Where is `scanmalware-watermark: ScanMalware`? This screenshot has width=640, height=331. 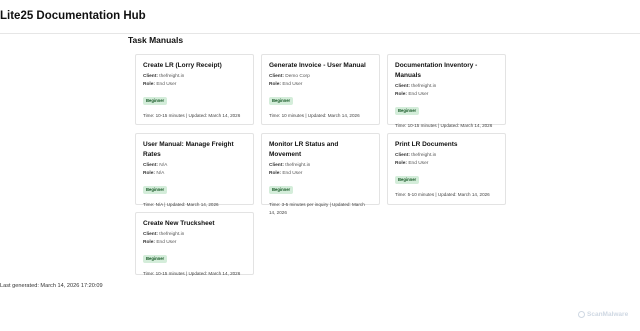 scanmalware-watermark: ScanMalware is located at coordinates (603, 314).